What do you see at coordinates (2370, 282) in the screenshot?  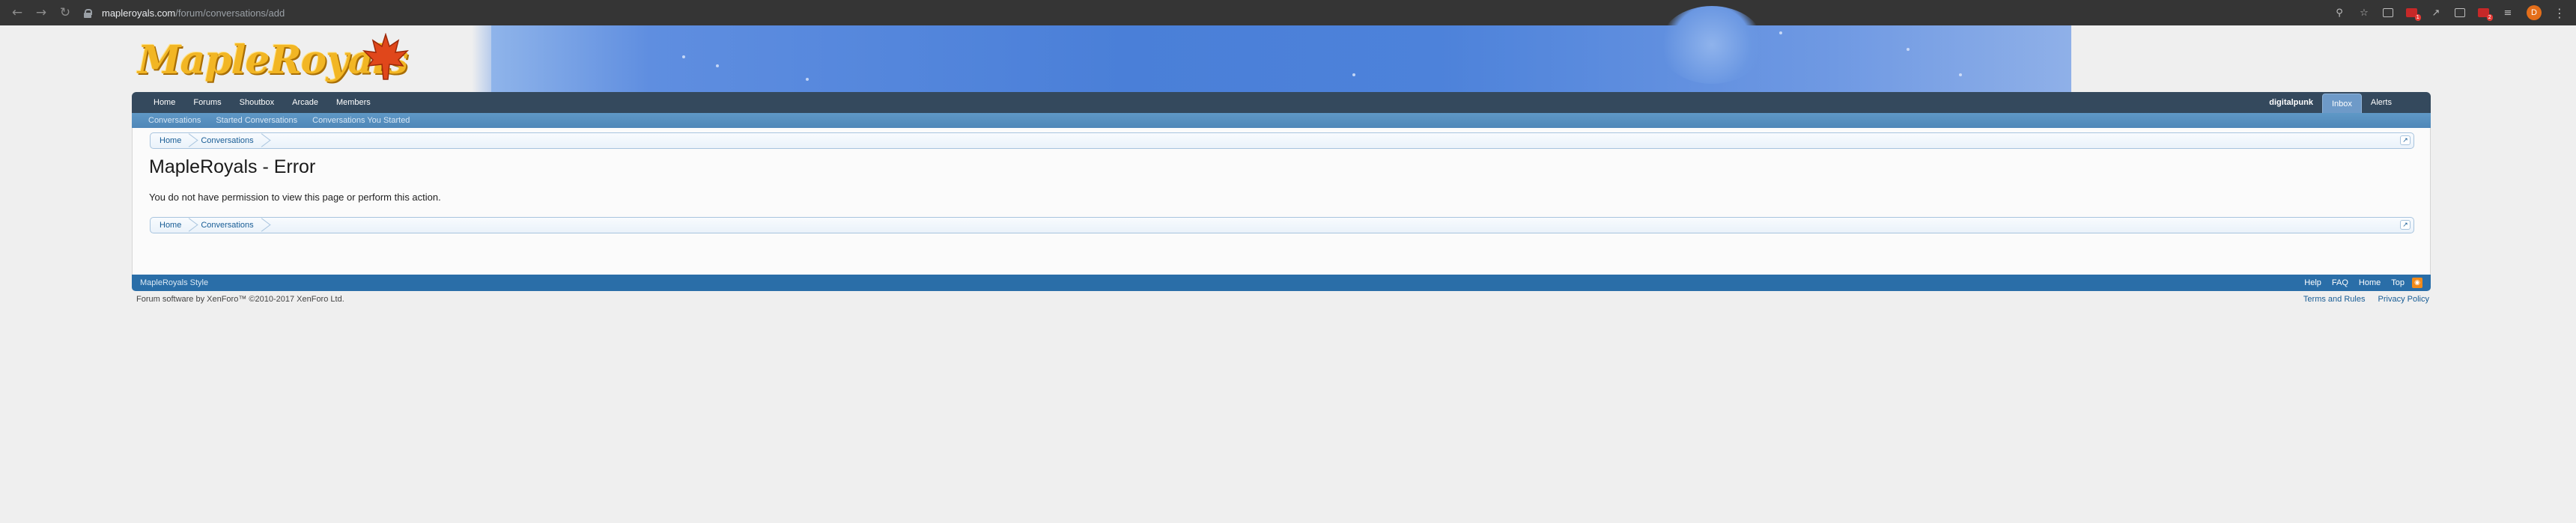 I see `footer-link-home: Home` at bounding box center [2370, 282].